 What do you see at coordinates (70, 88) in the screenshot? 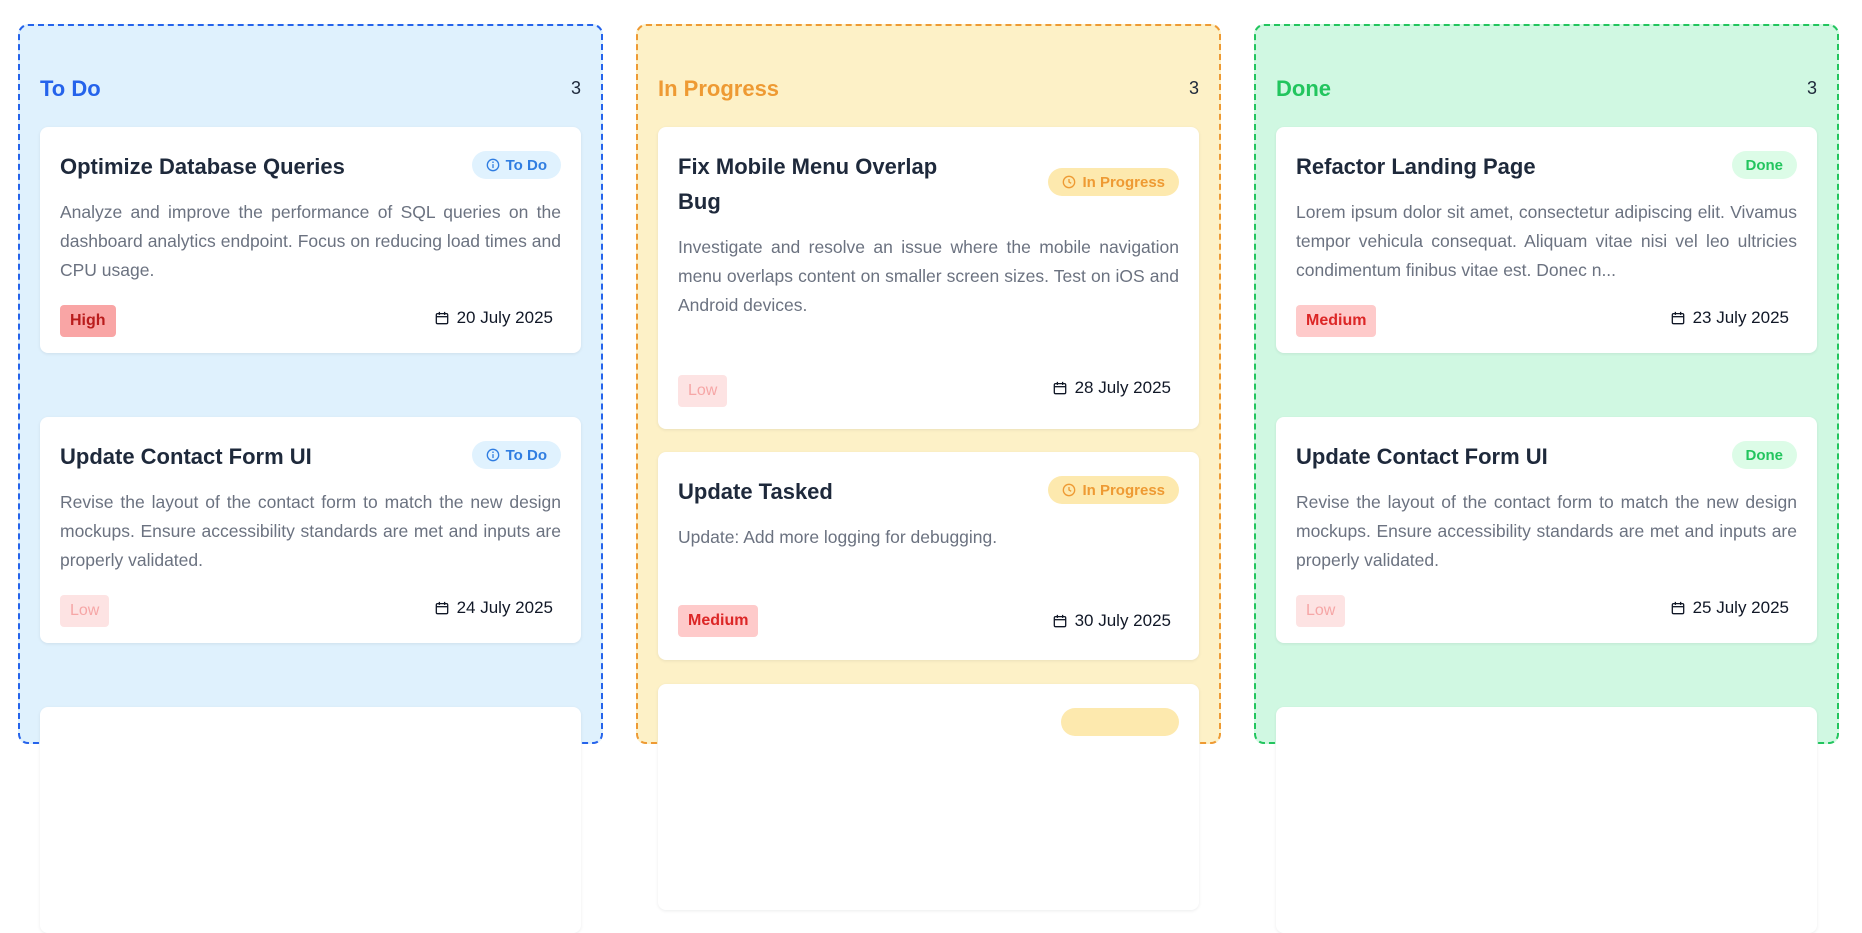
I see `column-title: To Do` at bounding box center [70, 88].